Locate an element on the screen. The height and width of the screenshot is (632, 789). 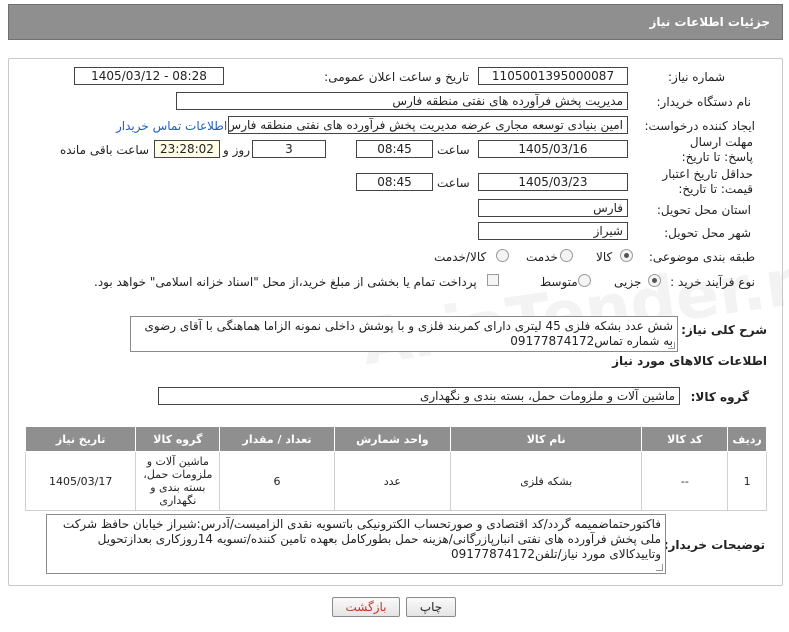
days-field: 3 is located at coordinates (289, 149).